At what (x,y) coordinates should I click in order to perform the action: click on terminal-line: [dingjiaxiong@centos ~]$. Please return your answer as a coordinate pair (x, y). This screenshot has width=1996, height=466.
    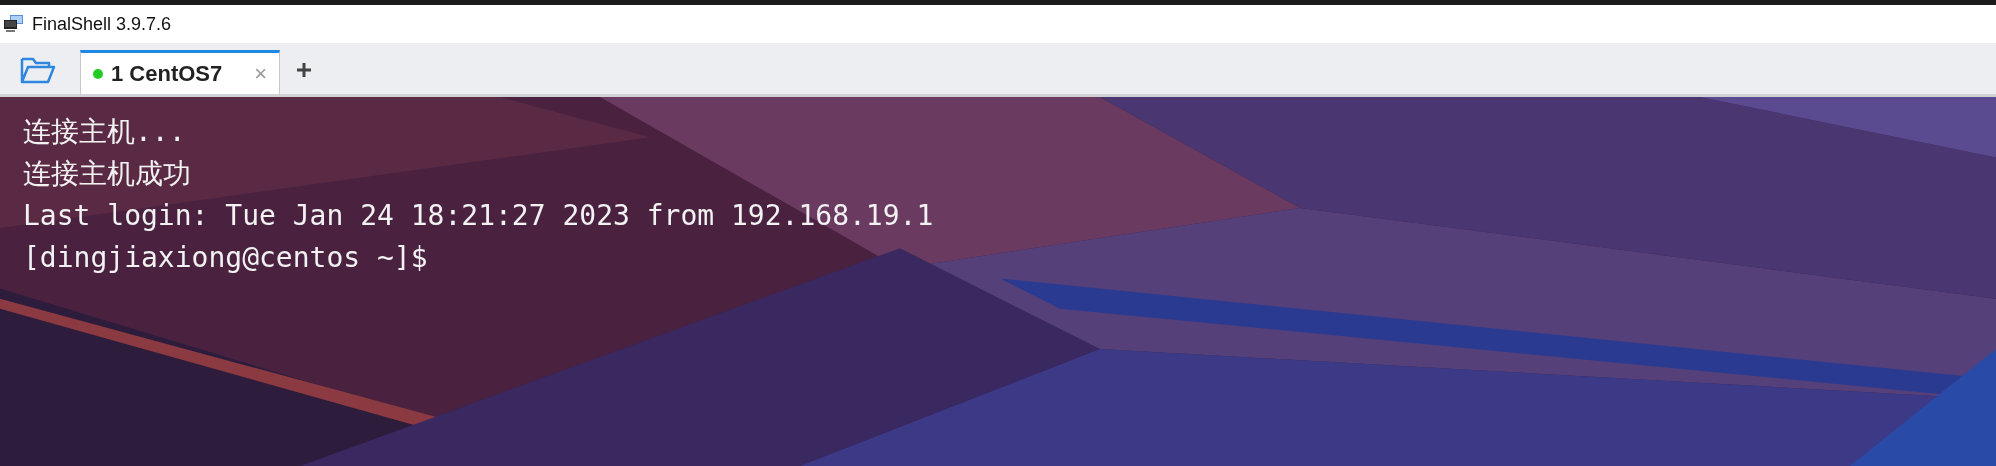
    Looking at the image, I should click on (226, 258).